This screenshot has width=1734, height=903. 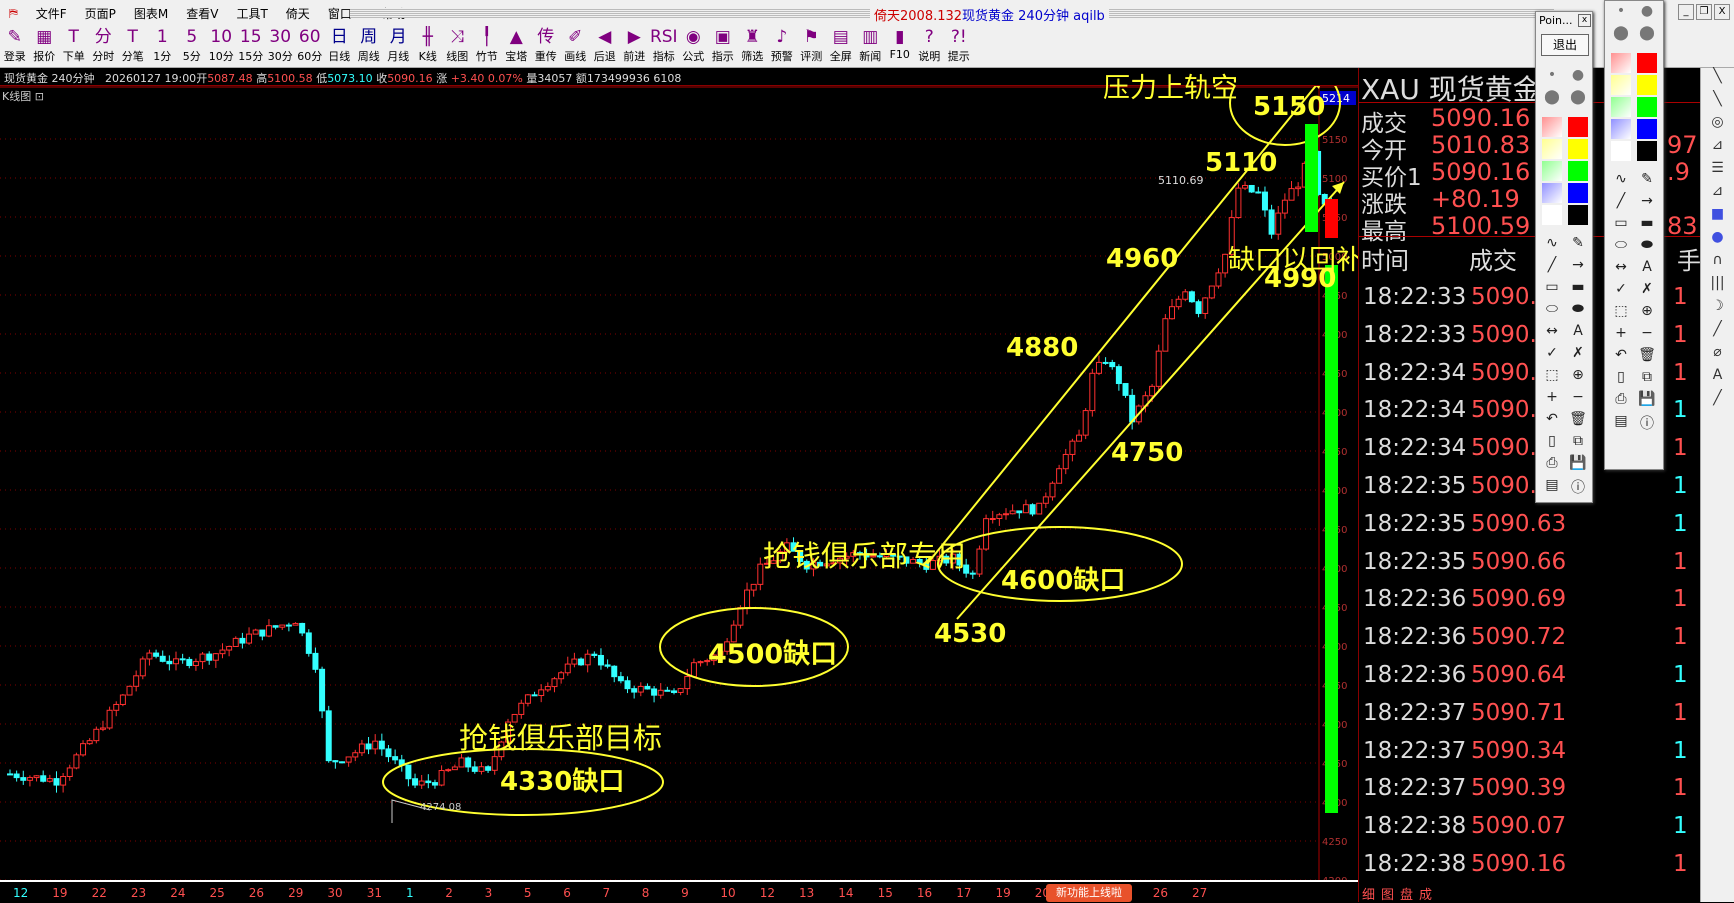 I want to click on toolbar-button: ⚑ 评测, so click(x=812, y=46).